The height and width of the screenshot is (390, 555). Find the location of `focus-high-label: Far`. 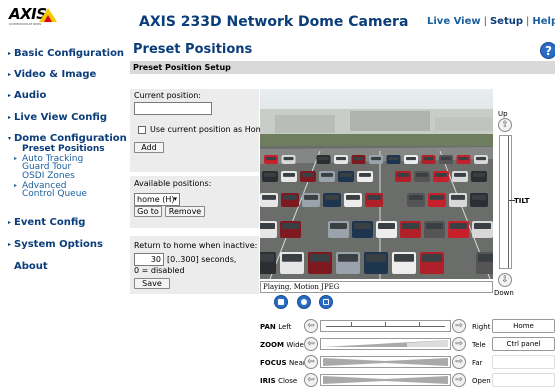

focus-high-label: Far is located at coordinates (477, 363).